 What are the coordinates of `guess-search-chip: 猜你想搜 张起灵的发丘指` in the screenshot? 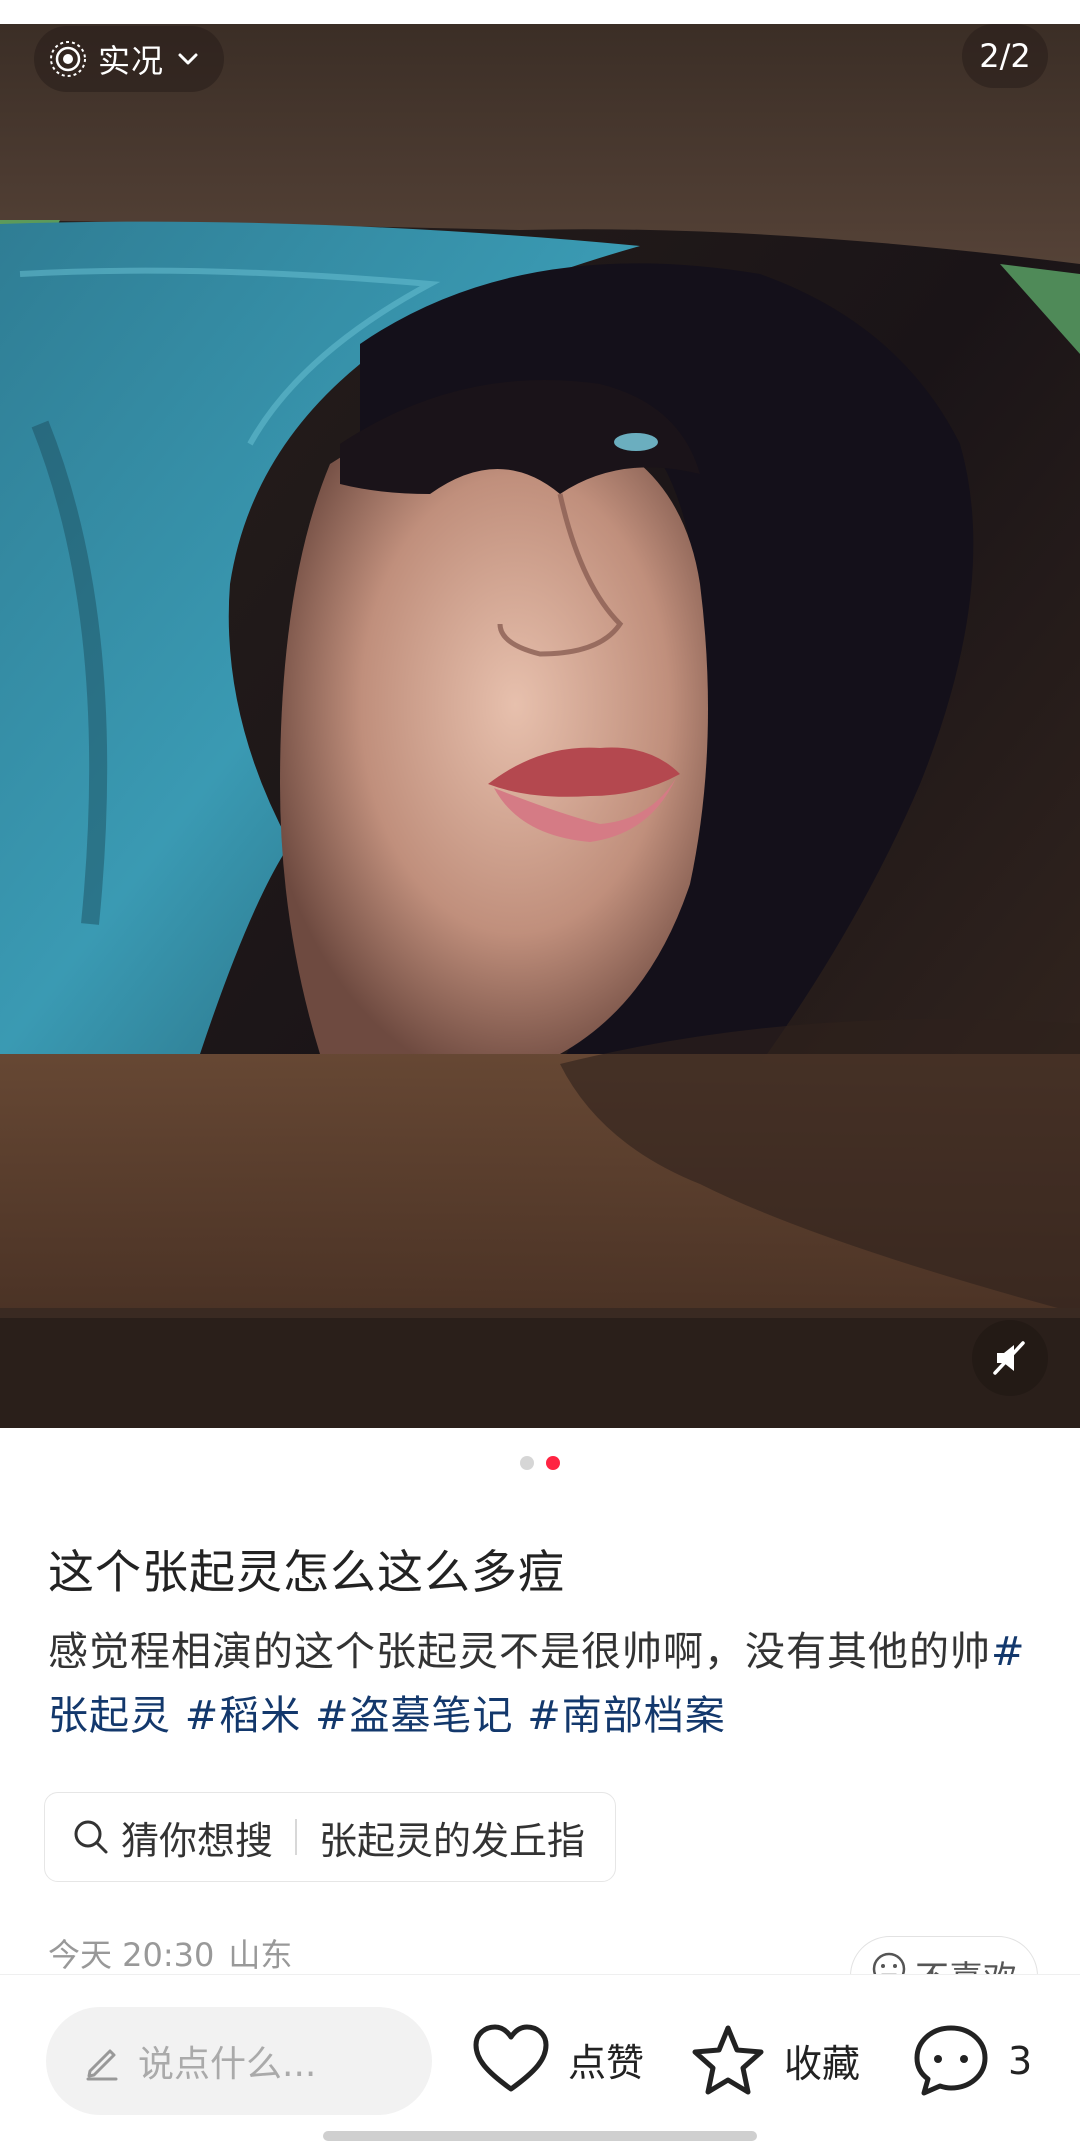 It's located at (330, 1837).